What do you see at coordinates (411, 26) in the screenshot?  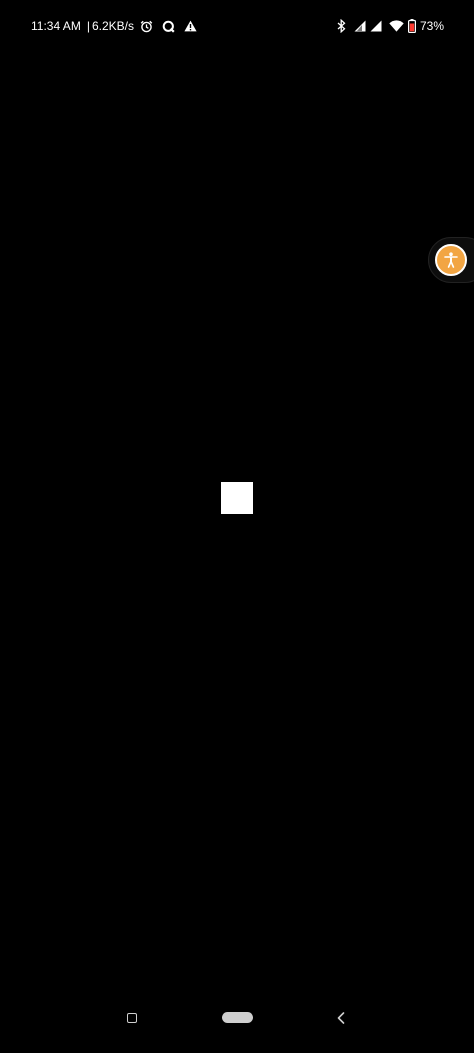 I see `battery-icon` at bounding box center [411, 26].